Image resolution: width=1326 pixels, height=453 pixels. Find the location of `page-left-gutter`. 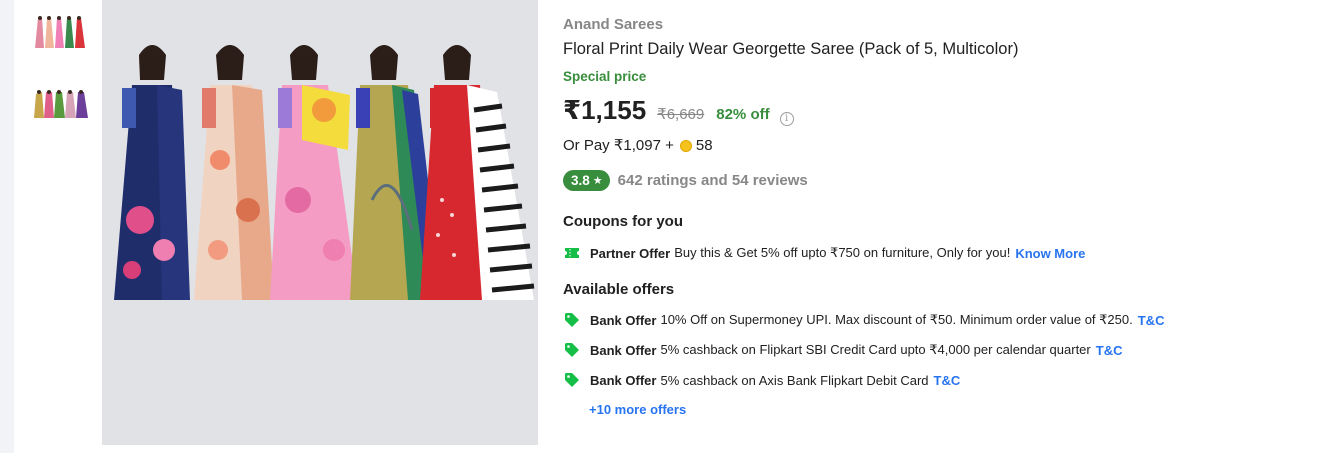

page-left-gutter is located at coordinates (7, 226).